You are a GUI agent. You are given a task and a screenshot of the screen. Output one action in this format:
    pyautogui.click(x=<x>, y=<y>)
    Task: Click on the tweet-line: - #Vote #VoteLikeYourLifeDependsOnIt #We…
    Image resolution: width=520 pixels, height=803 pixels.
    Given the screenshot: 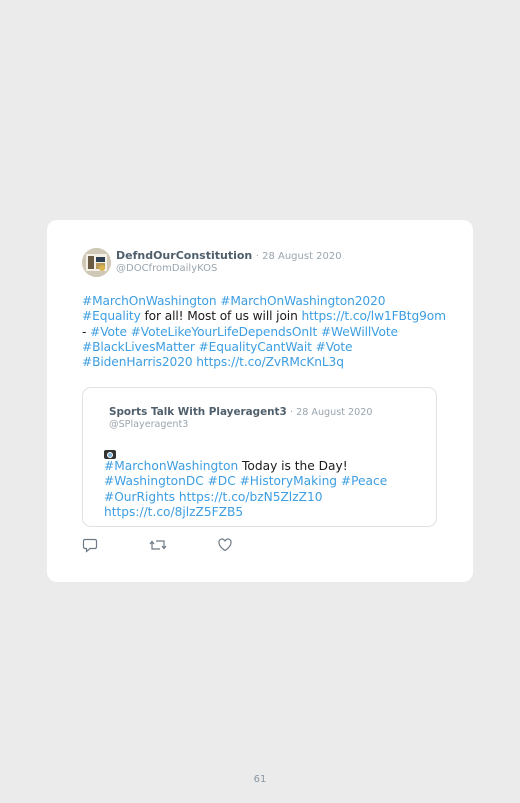 What is the action you would take?
    pyautogui.click(x=262, y=332)
    